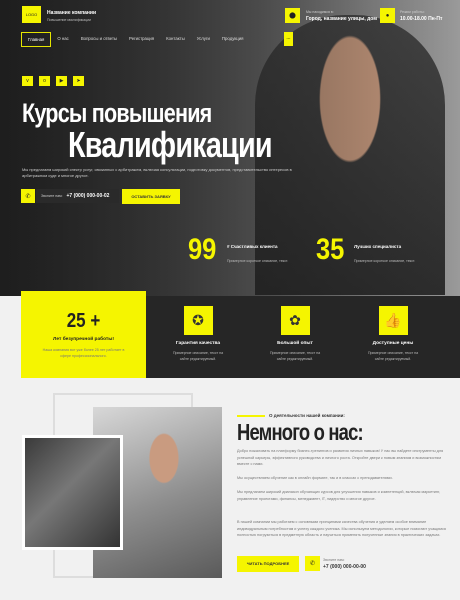 Image resolution: width=460 pixels, height=600 pixels. Describe the element at coordinates (251, 416) in the screenshot. I see `eyebrow-line` at that location.